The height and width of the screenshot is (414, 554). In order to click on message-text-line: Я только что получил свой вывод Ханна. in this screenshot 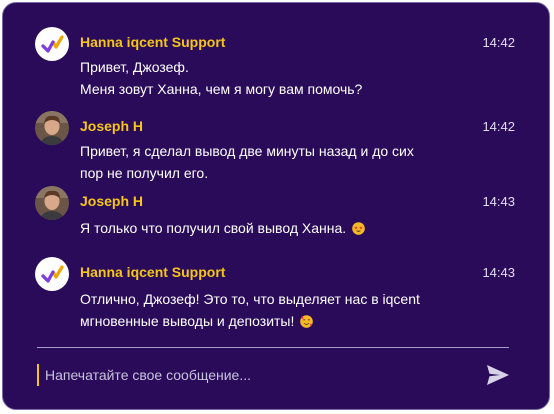, I will do `click(222, 228)`.